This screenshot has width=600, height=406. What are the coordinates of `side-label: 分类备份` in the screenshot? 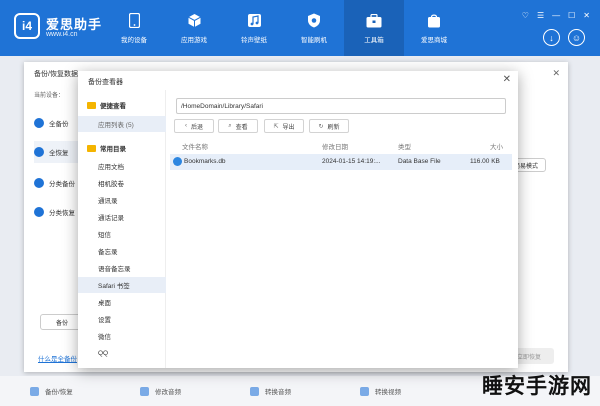 It's located at (62, 184).